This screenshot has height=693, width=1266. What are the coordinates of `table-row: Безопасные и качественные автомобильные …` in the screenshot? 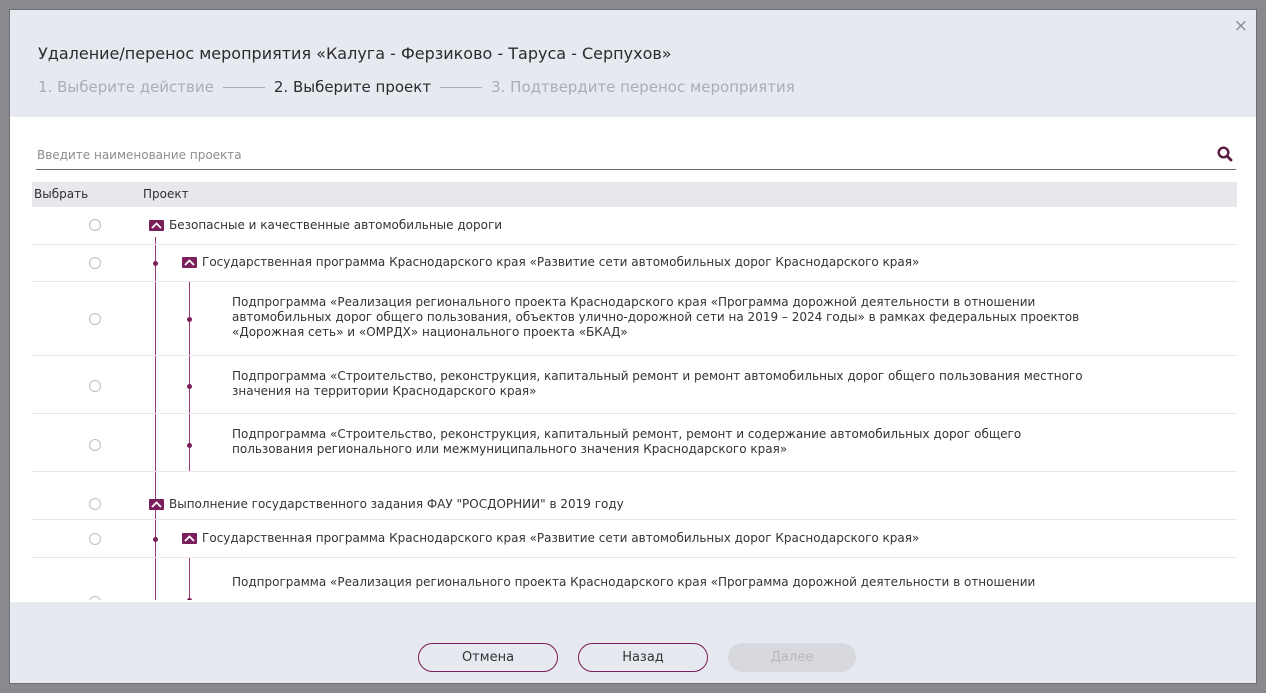 It's located at (634, 226).